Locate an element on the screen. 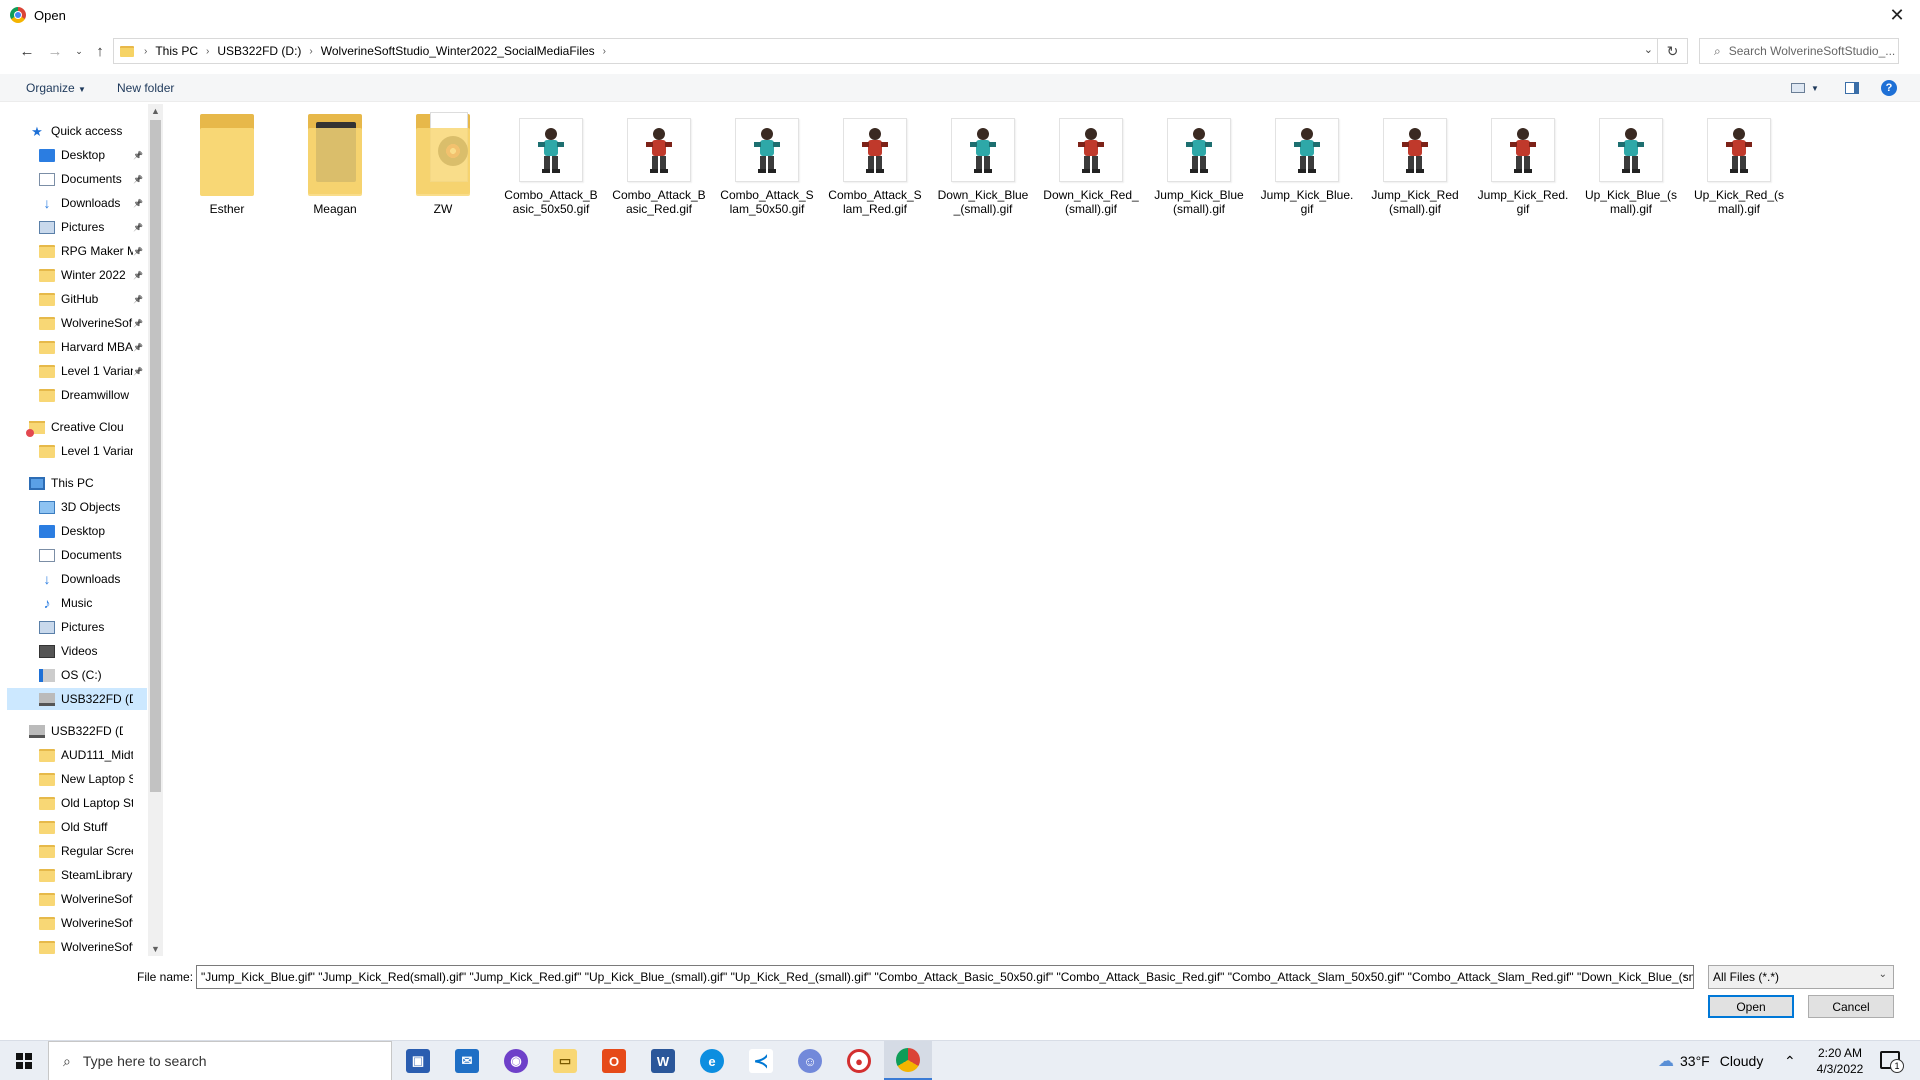  nav-item-usb-3: Old Stuff is located at coordinates (77, 827).